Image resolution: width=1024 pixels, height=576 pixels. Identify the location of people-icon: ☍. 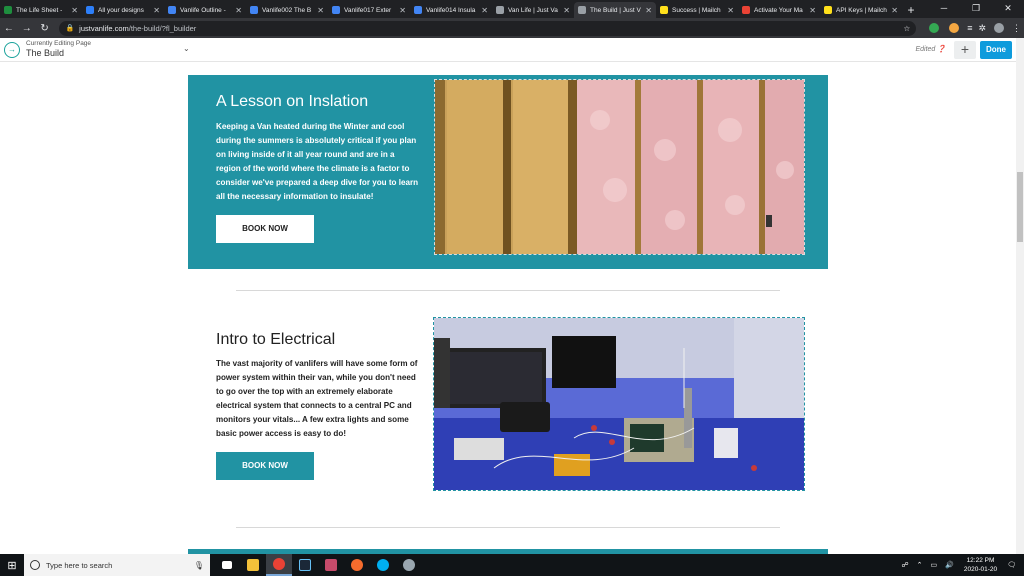
(905, 565).